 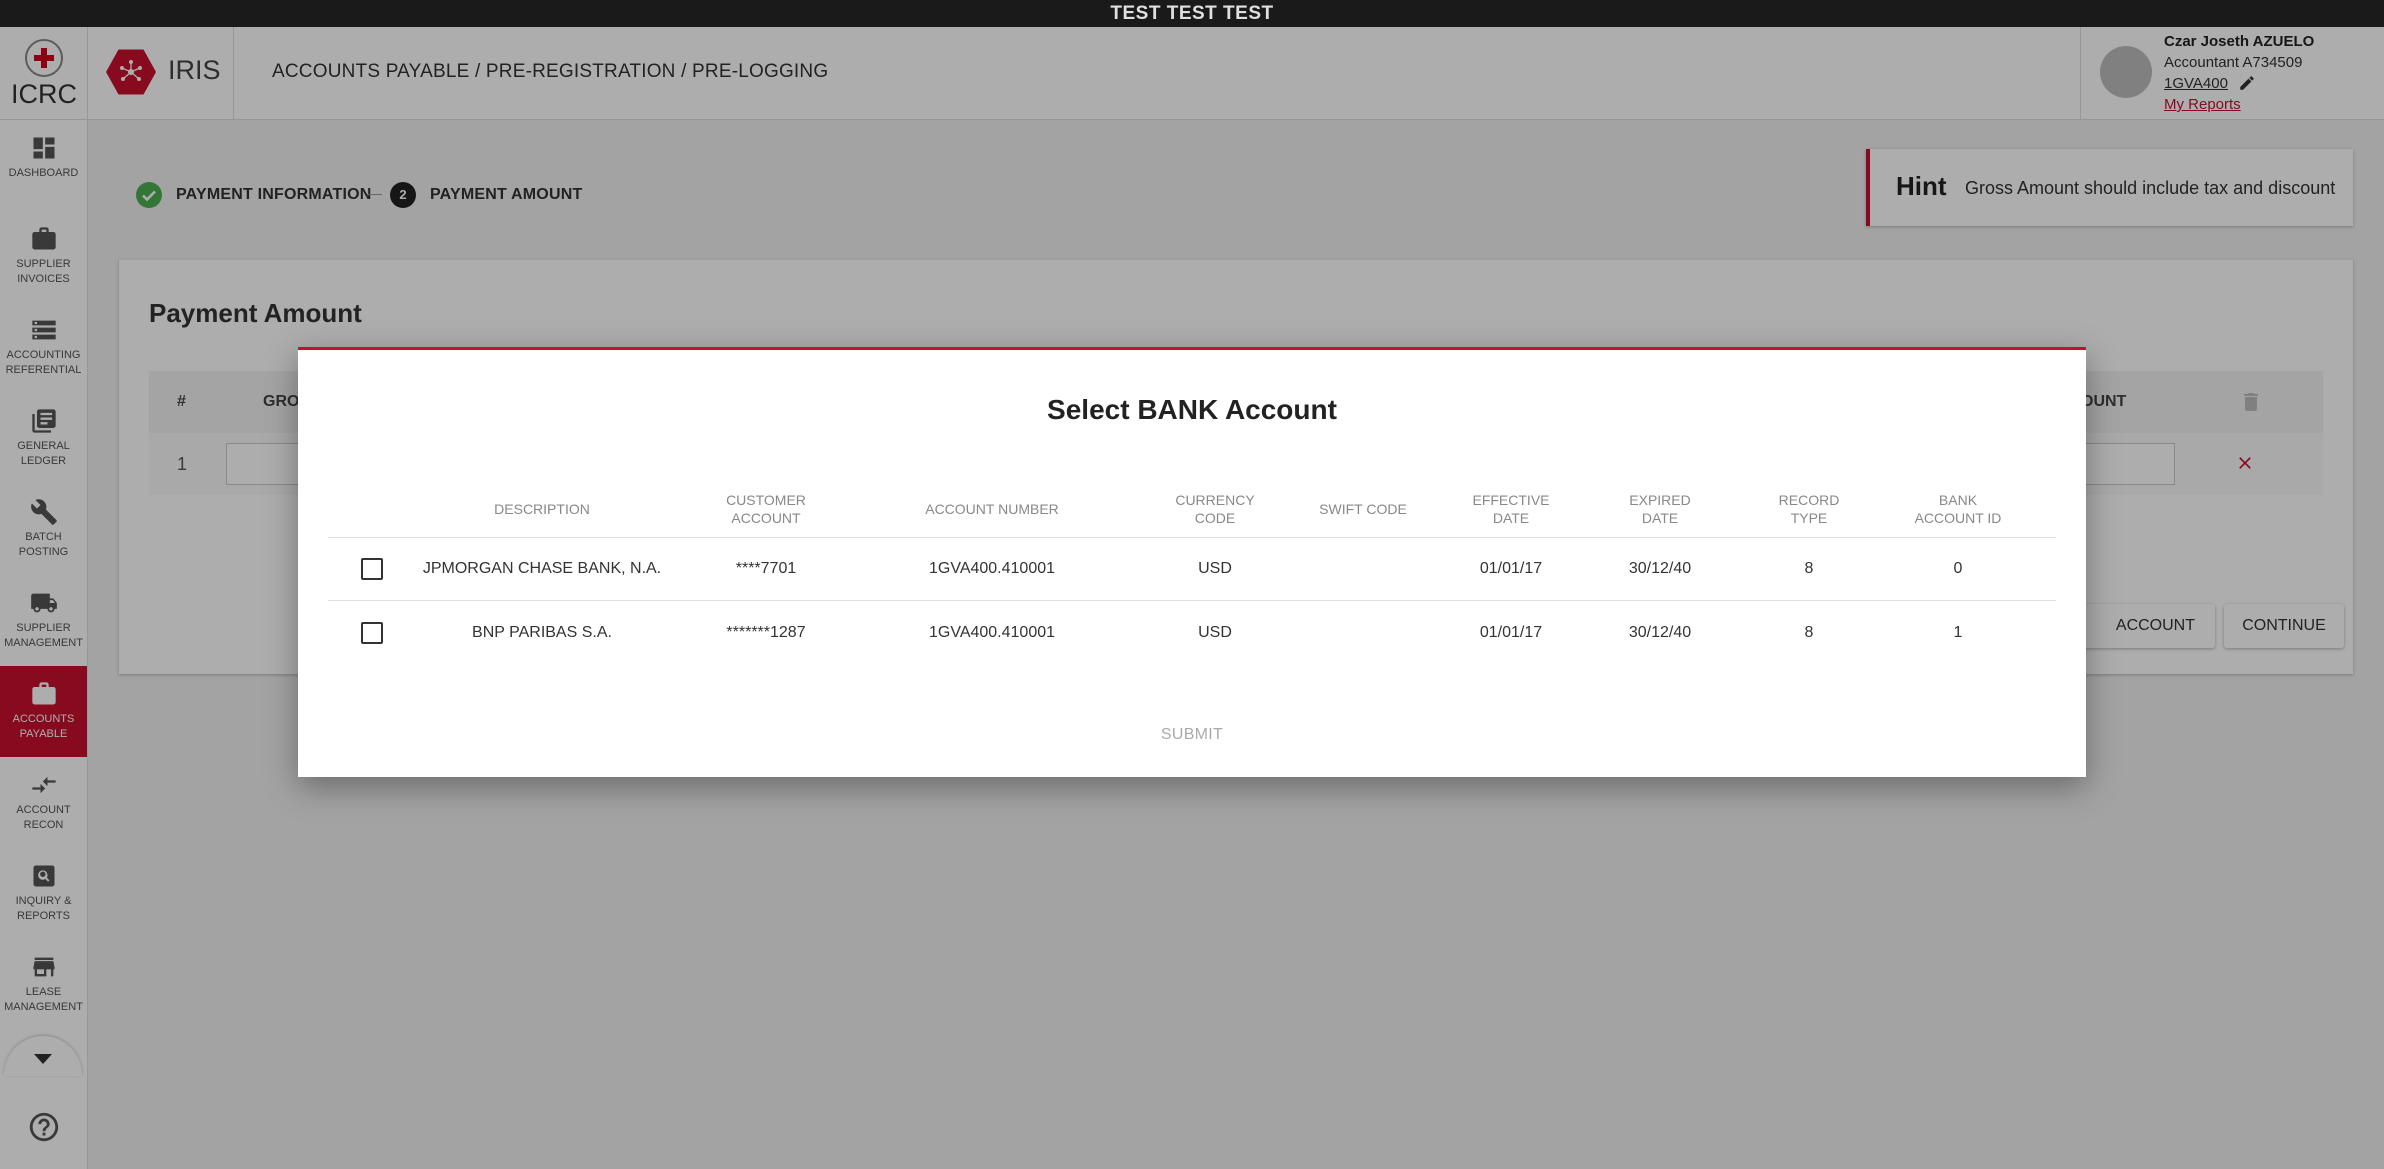 I want to click on header-label: EFFECTIVE, so click(x=1511, y=499).